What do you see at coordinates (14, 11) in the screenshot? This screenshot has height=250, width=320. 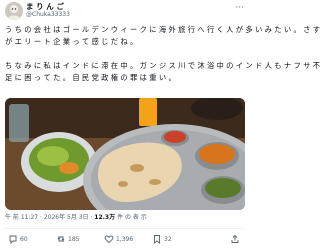 I see `avatar` at bounding box center [14, 11].